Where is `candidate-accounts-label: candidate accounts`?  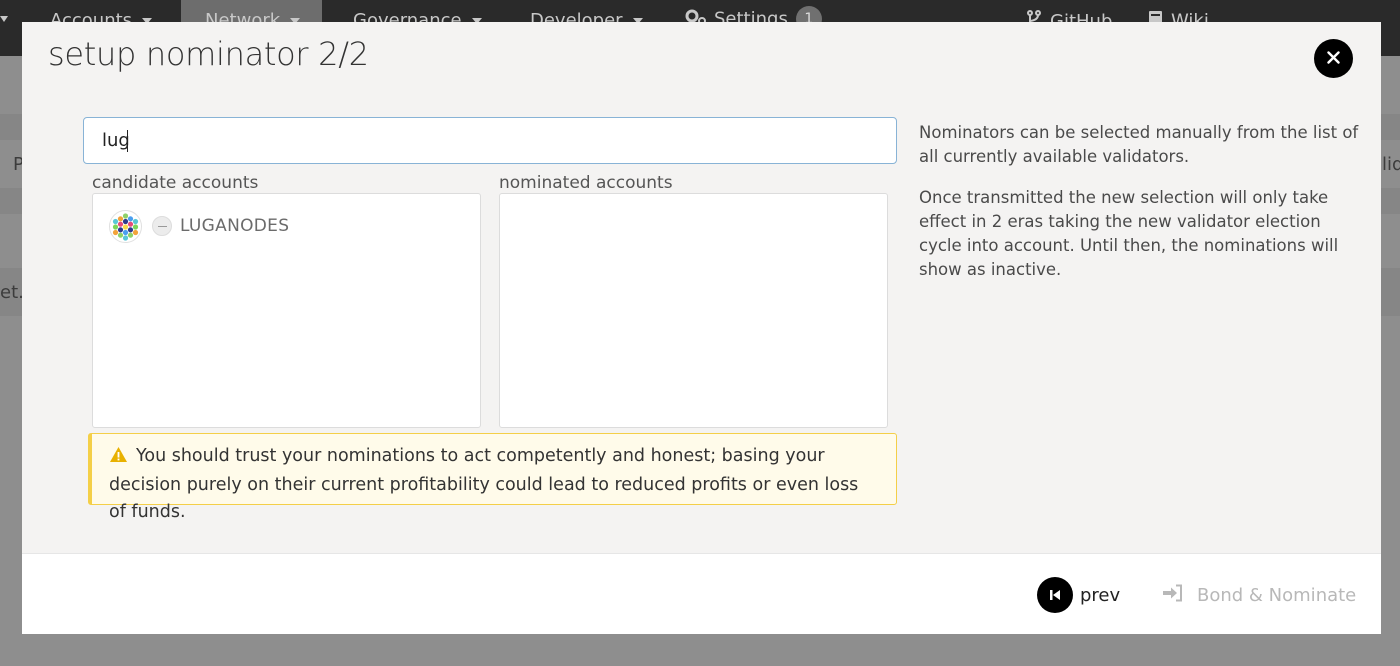 candidate-accounts-label: candidate accounts is located at coordinates (175, 183).